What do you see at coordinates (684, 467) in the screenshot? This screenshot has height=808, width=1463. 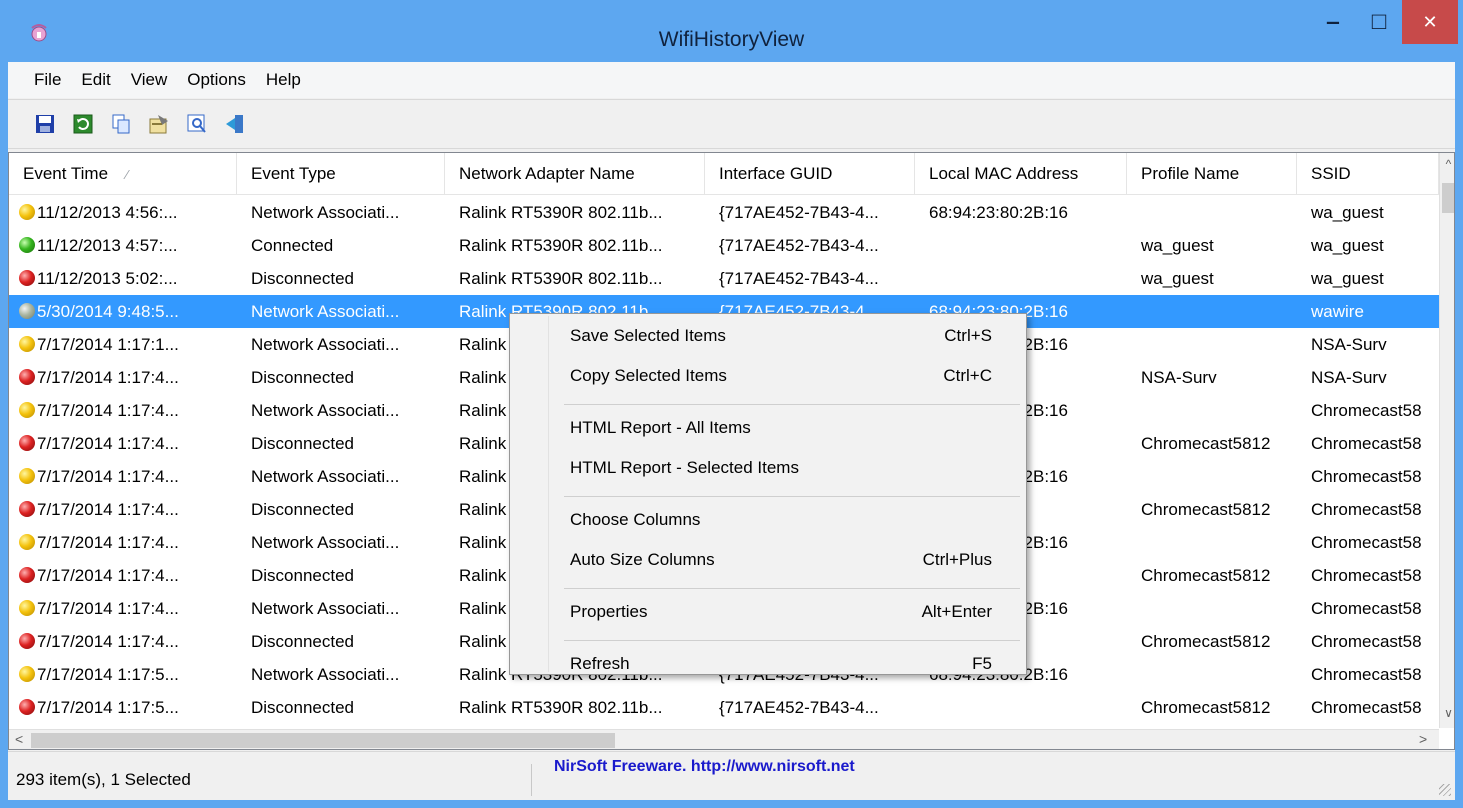 I see `context-menu-label: HTML Report - Selected Items` at bounding box center [684, 467].